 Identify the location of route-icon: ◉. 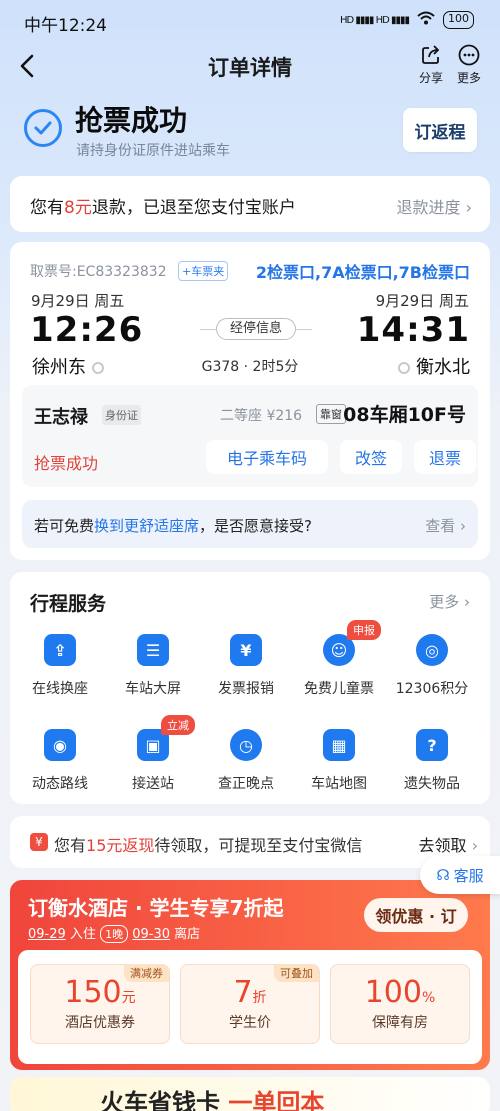
(60, 745).